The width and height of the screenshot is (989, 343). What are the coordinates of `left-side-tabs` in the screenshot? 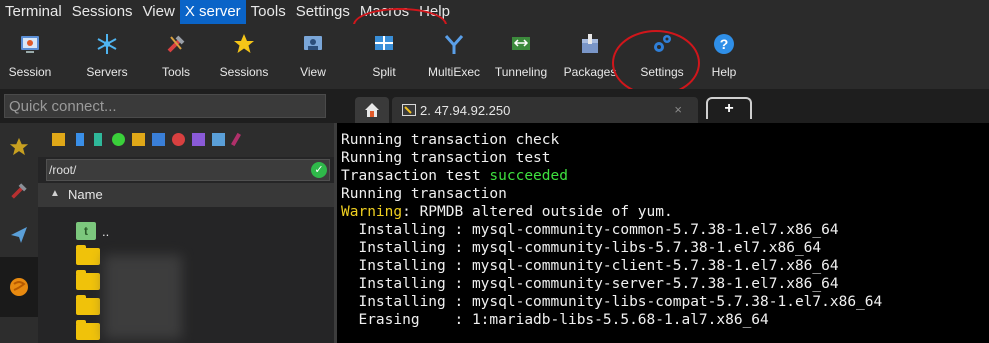 It's located at (19, 233).